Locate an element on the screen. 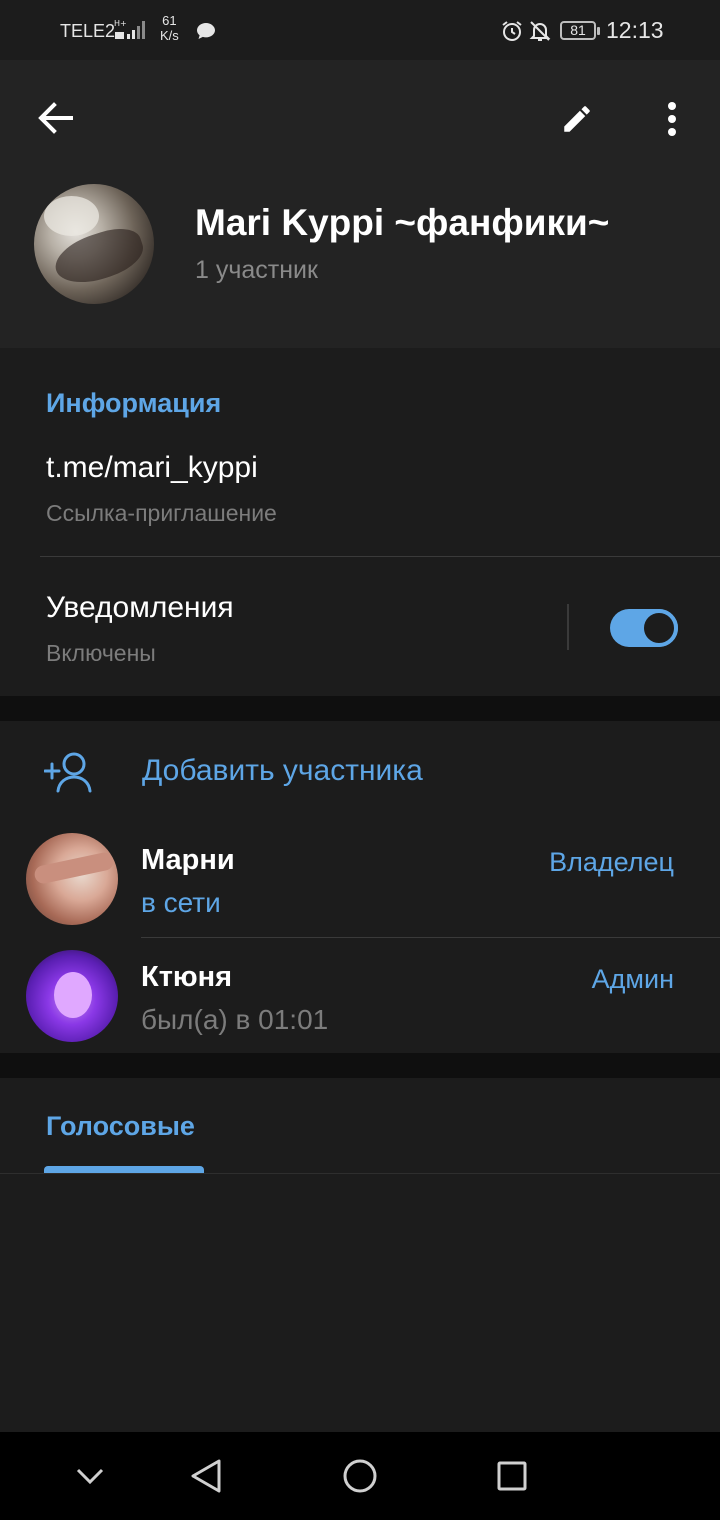 The image size is (720, 1520). nav-recents-button is located at coordinates (512, 1476).